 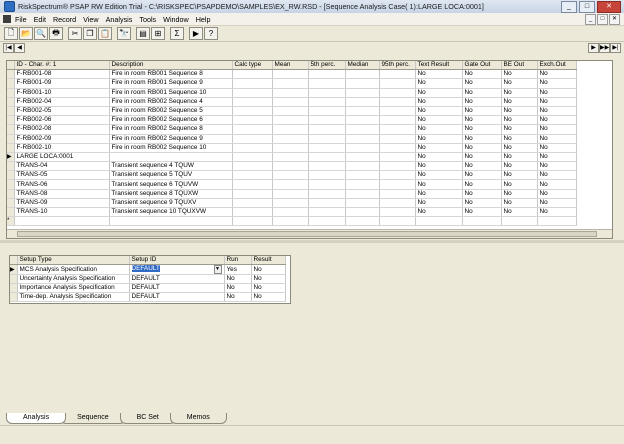 What do you see at coordinates (177, 33) in the screenshot?
I see `filter-icon: Σ` at bounding box center [177, 33].